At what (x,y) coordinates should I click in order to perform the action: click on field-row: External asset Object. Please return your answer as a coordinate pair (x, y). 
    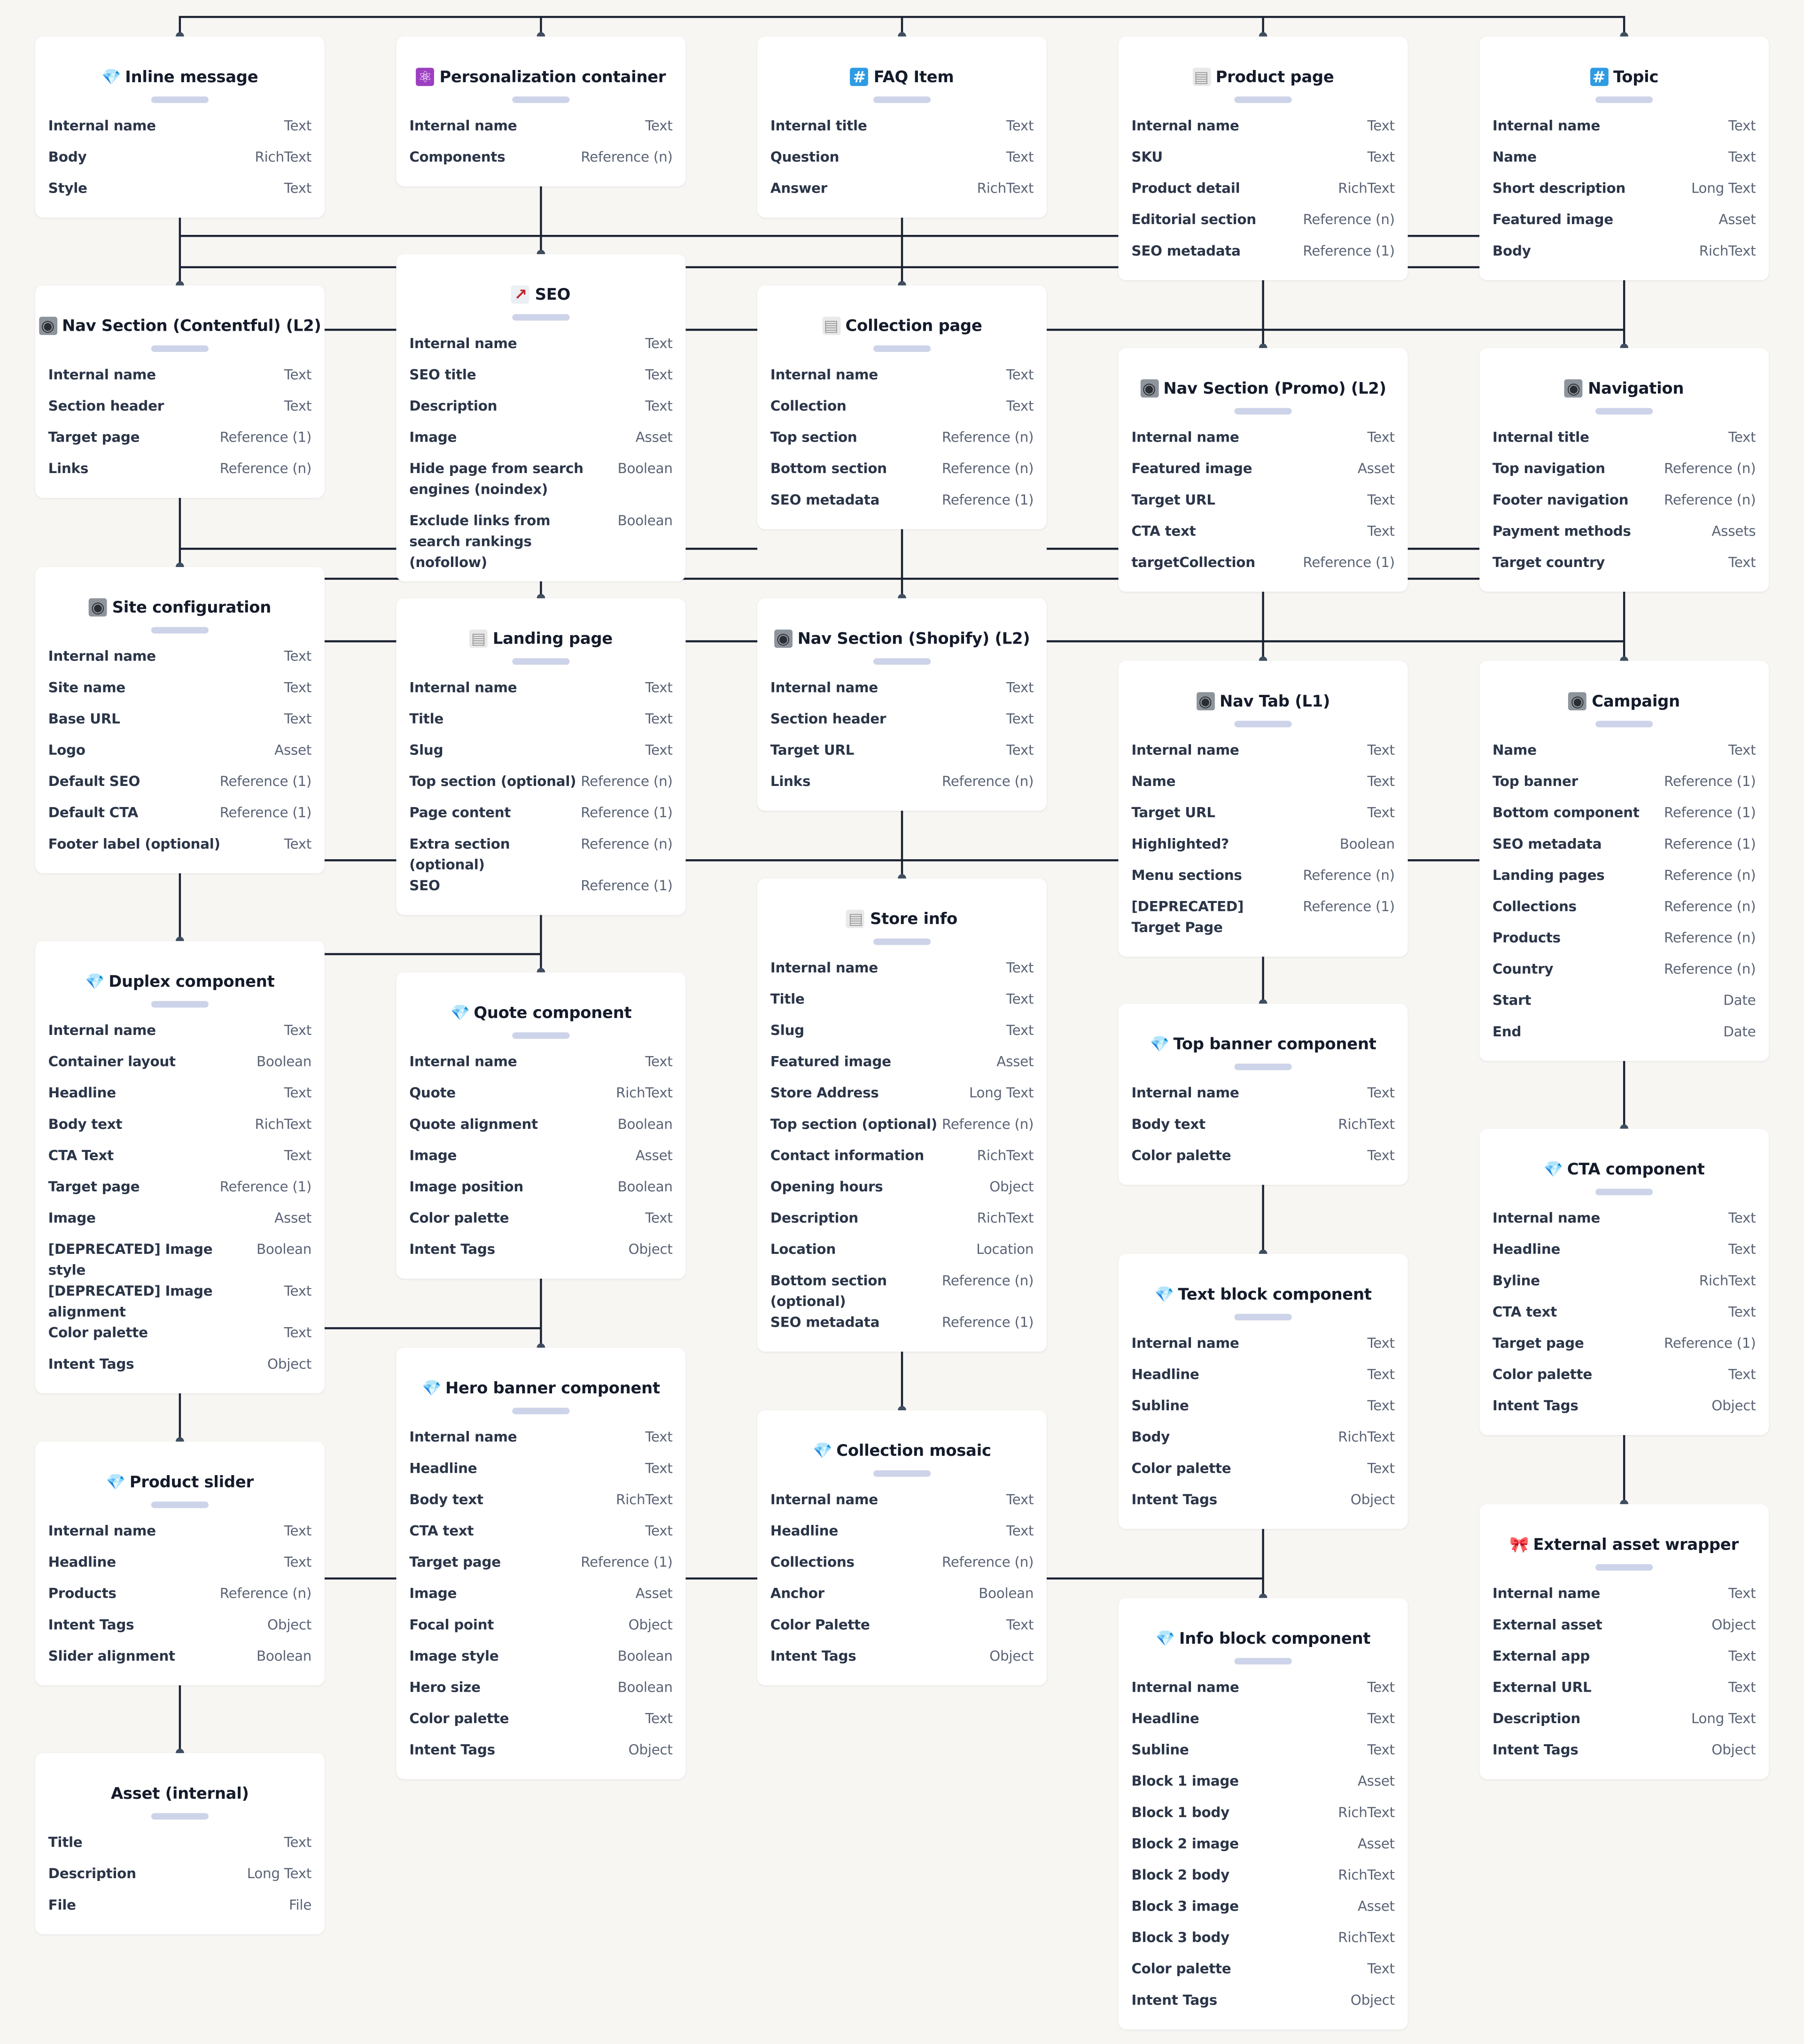
    Looking at the image, I should click on (1624, 1631).